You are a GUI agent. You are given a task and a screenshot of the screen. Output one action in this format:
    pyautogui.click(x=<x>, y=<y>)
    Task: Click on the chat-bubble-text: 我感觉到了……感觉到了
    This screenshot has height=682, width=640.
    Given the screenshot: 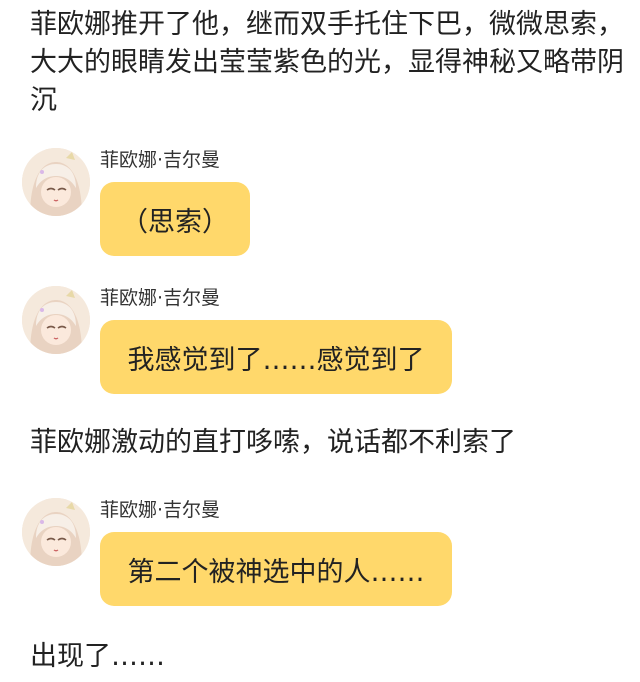 What is the action you would take?
    pyautogui.click(x=276, y=360)
    